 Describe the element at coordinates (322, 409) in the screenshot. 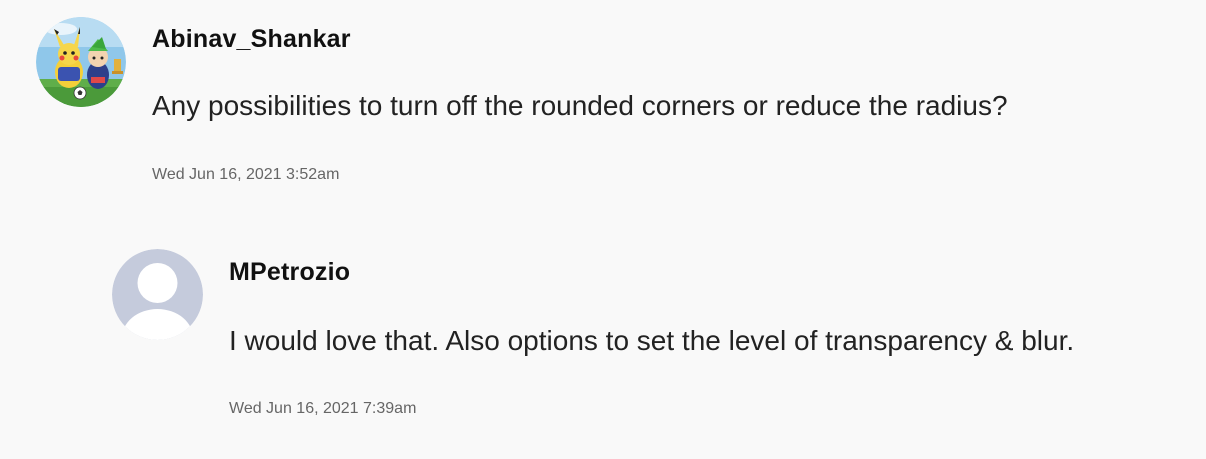

I see `timestamp: Wed Jun 16, 2021 7:39am` at that location.